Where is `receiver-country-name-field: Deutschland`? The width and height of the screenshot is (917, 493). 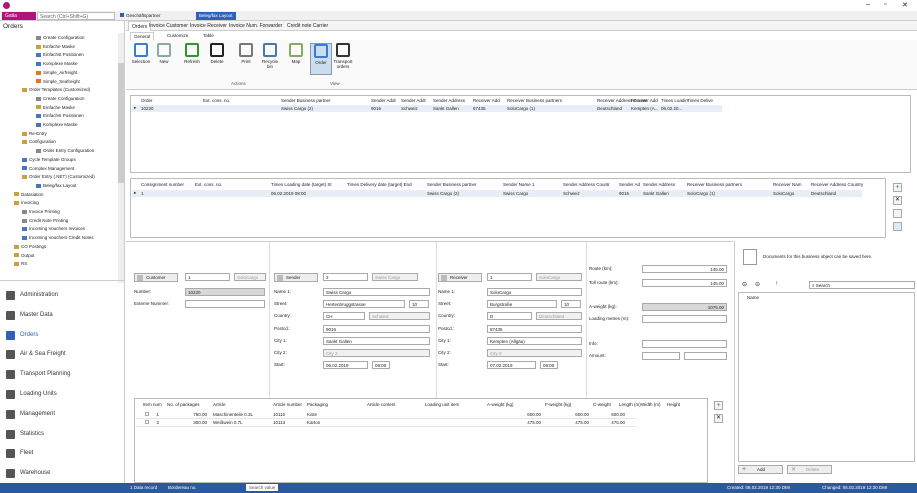 receiver-country-name-field: Deutschland is located at coordinates (559, 316).